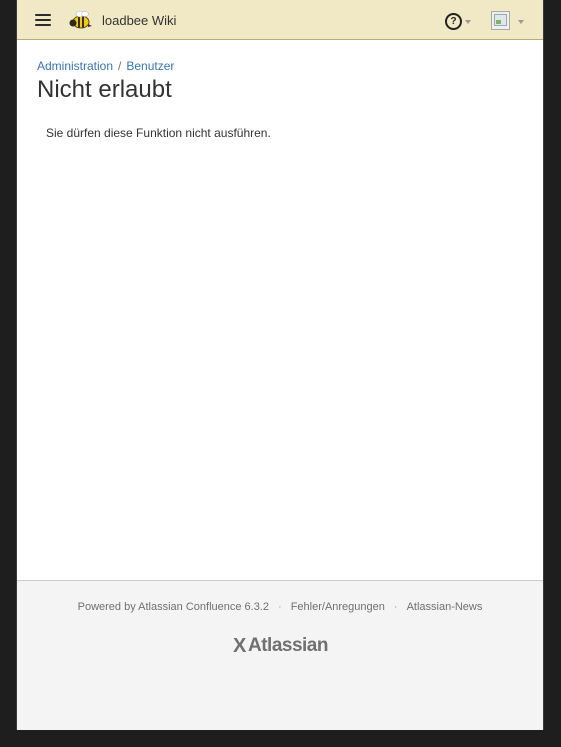 The image size is (561, 747). I want to click on atlassian-news-link: Atlassian-News, so click(445, 607).